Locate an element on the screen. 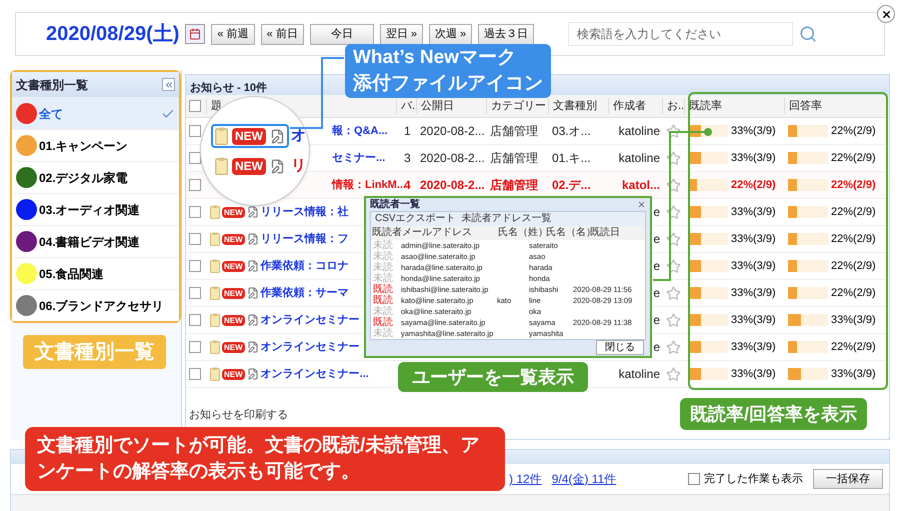  column-header: 公開日 is located at coordinates (437, 106).